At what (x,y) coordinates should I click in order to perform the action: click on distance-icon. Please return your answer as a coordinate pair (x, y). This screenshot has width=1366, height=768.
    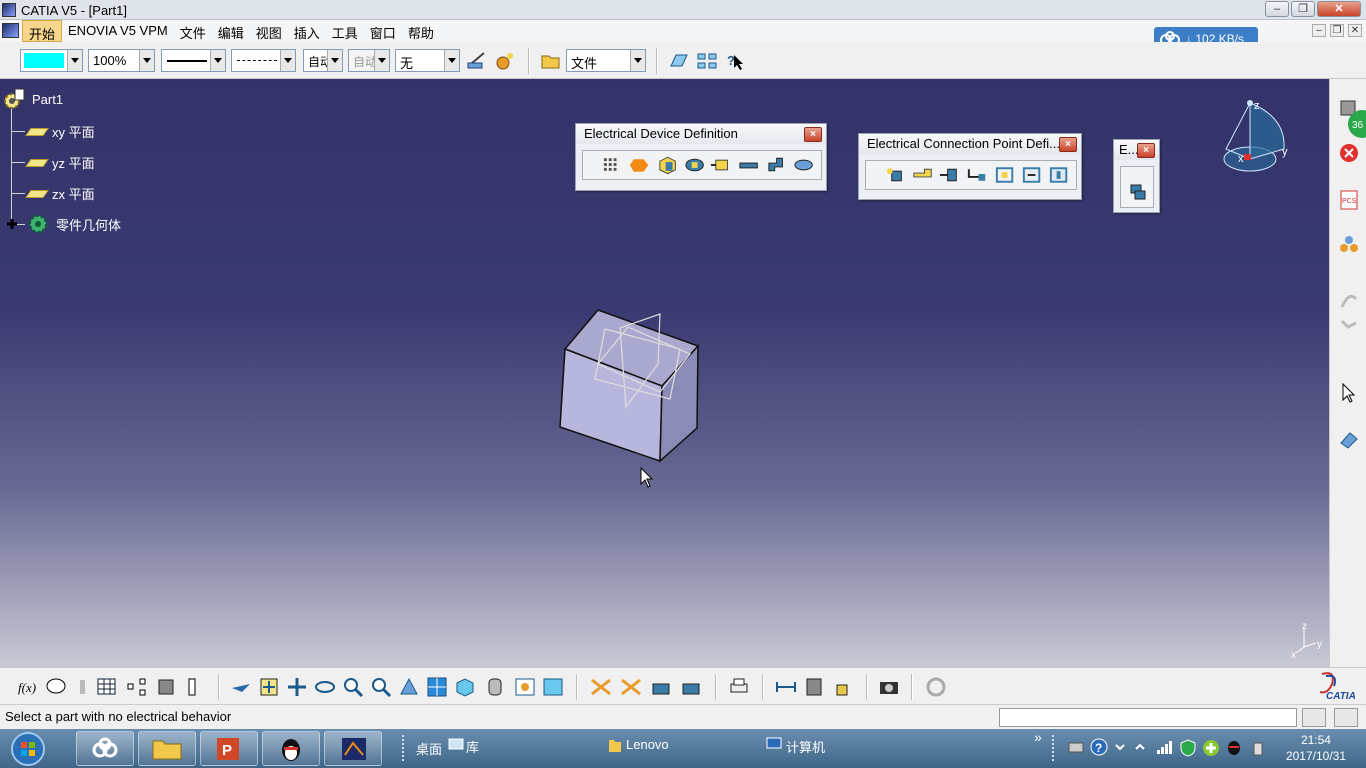
    Looking at the image, I should click on (786, 687).